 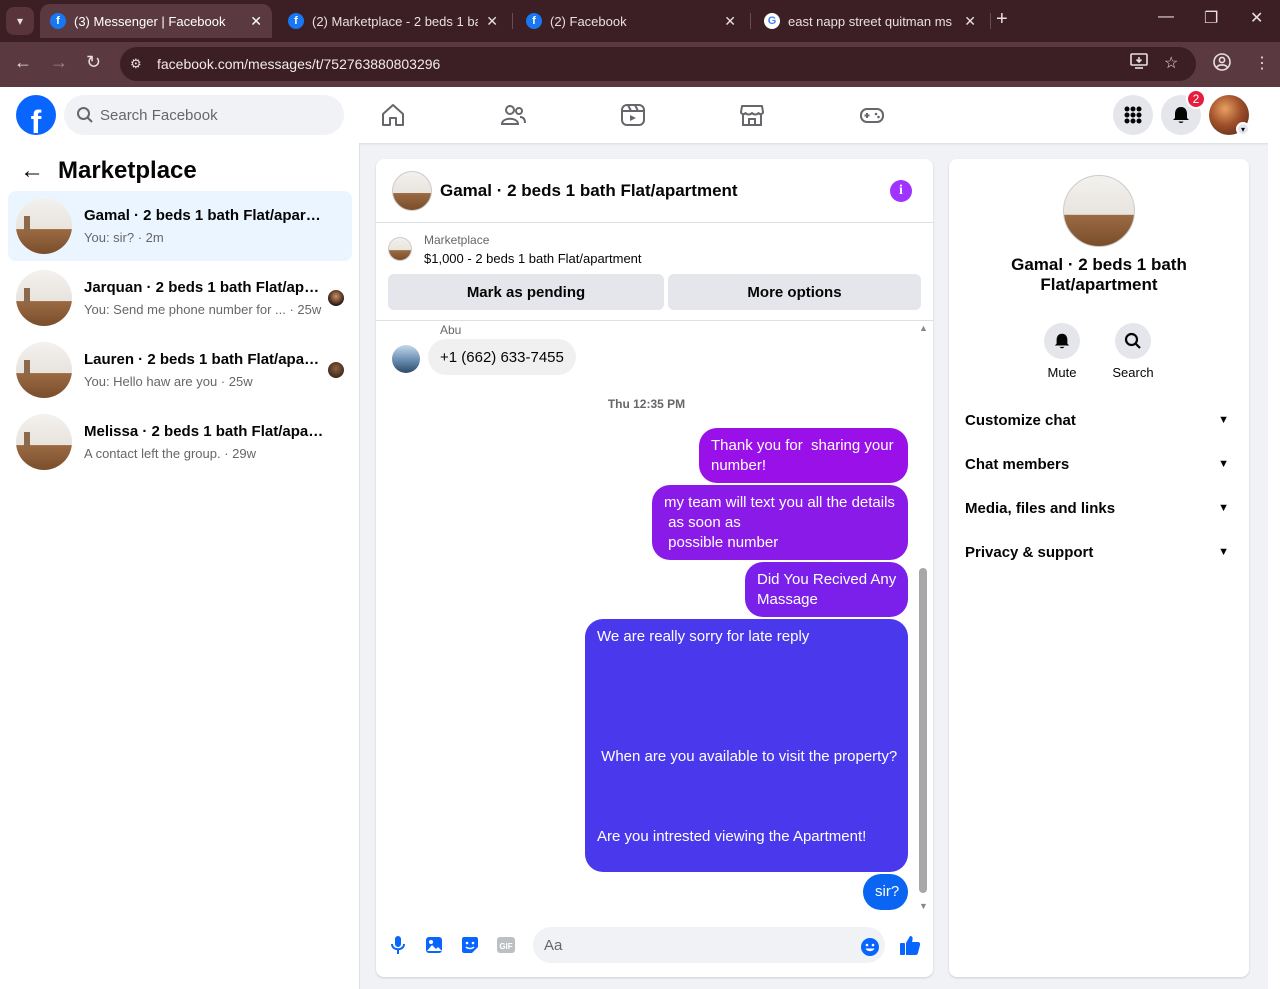 What do you see at coordinates (36, 115) in the screenshot?
I see `facebook-logo-icon: f` at bounding box center [36, 115].